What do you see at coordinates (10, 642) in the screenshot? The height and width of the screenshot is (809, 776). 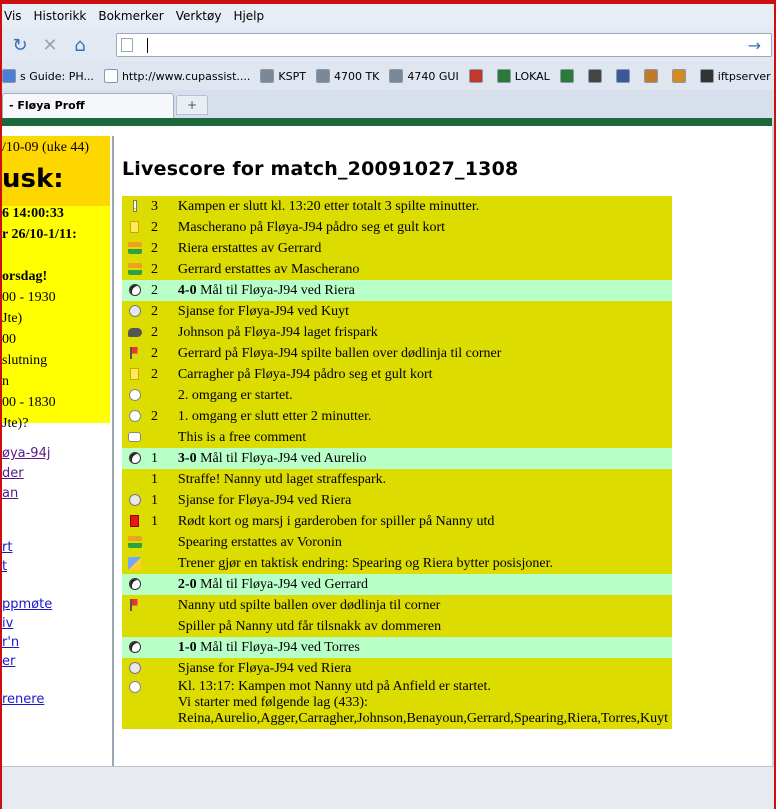 I see `sidebar-link: r'n` at bounding box center [10, 642].